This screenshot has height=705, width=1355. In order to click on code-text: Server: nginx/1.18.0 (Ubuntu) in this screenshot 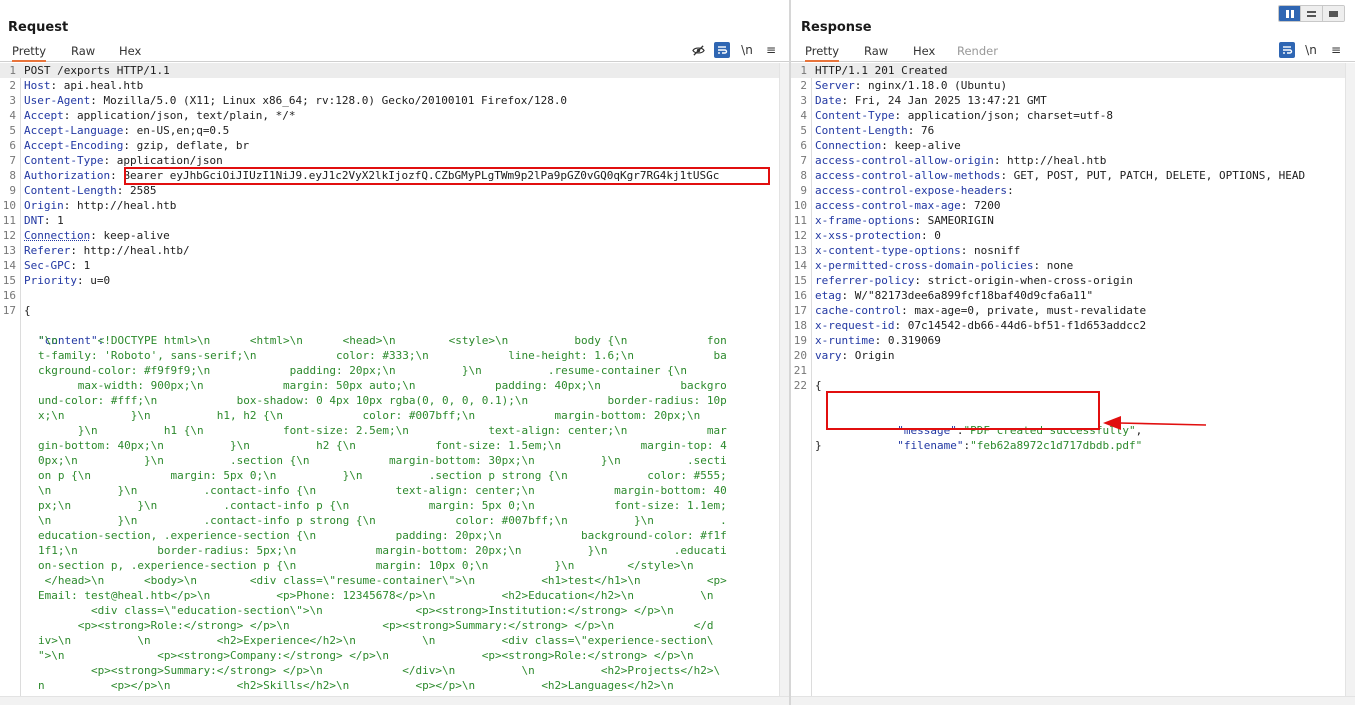, I will do `click(911, 85)`.